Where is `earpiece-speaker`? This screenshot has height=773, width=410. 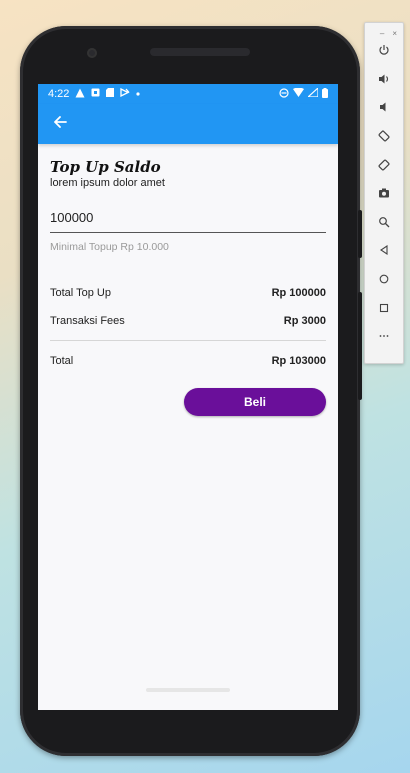
earpiece-speaker is located at coordinates (200, 52).